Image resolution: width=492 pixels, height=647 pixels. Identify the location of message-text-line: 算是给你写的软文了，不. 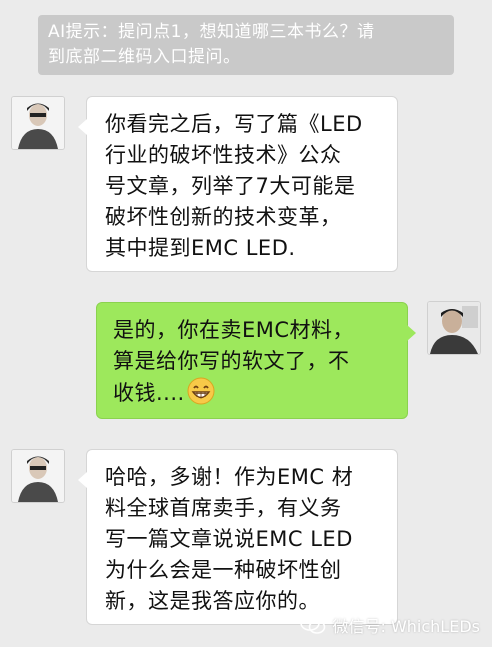
(231, 361).